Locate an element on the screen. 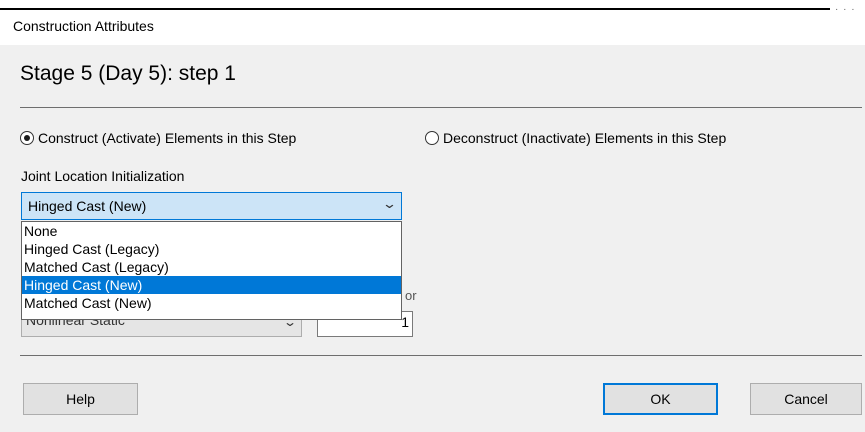  title-bar: · · · Construction Attributes is located at coordinates (432, 22).